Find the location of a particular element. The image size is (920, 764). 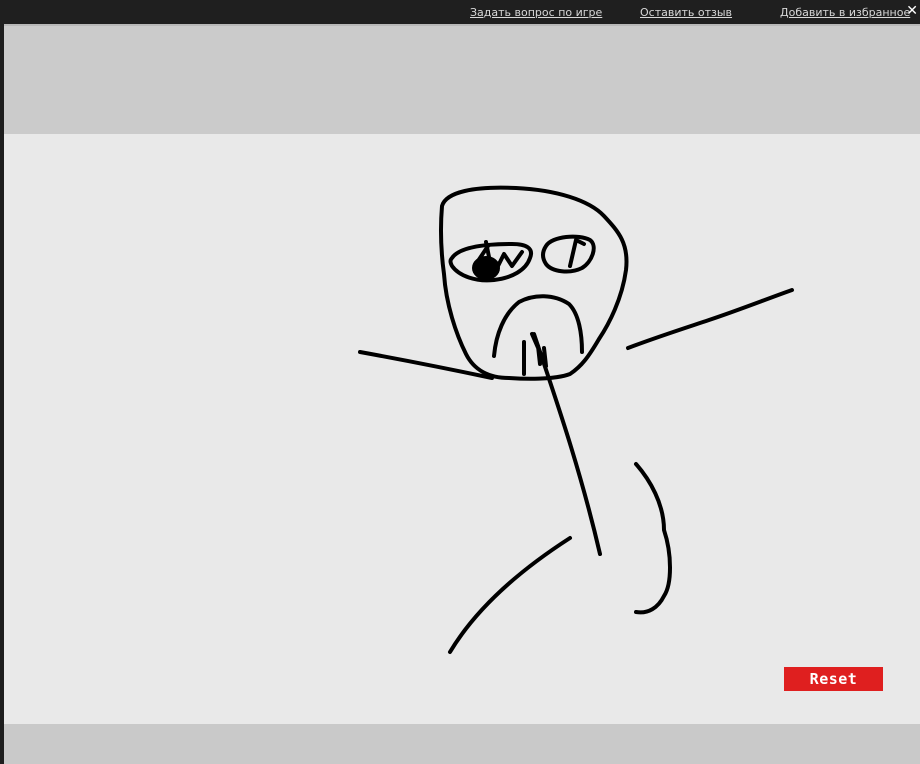

game-header-band is located at coordinates (462, 79).